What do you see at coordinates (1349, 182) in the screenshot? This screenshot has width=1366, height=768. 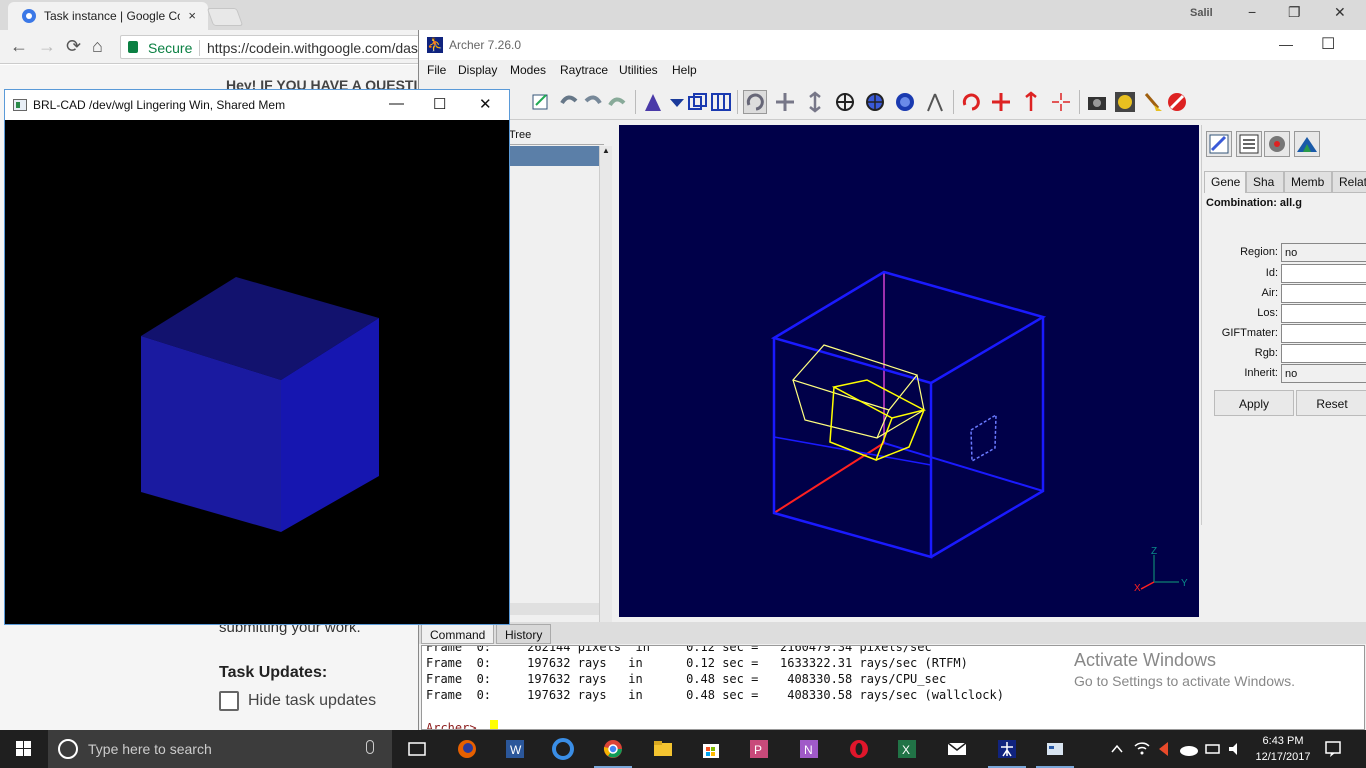 I see `tab-relations: Relati` at bounding box center [1349, 182].